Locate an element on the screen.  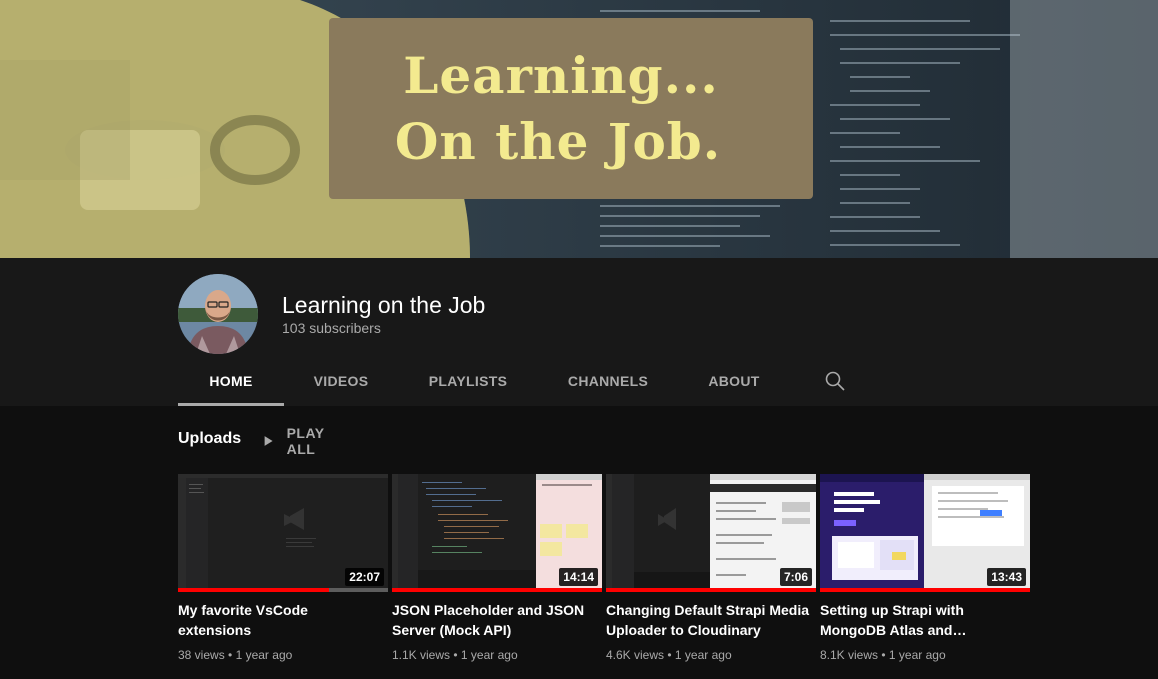
channel-avatar is located at coordinates (218, 314).